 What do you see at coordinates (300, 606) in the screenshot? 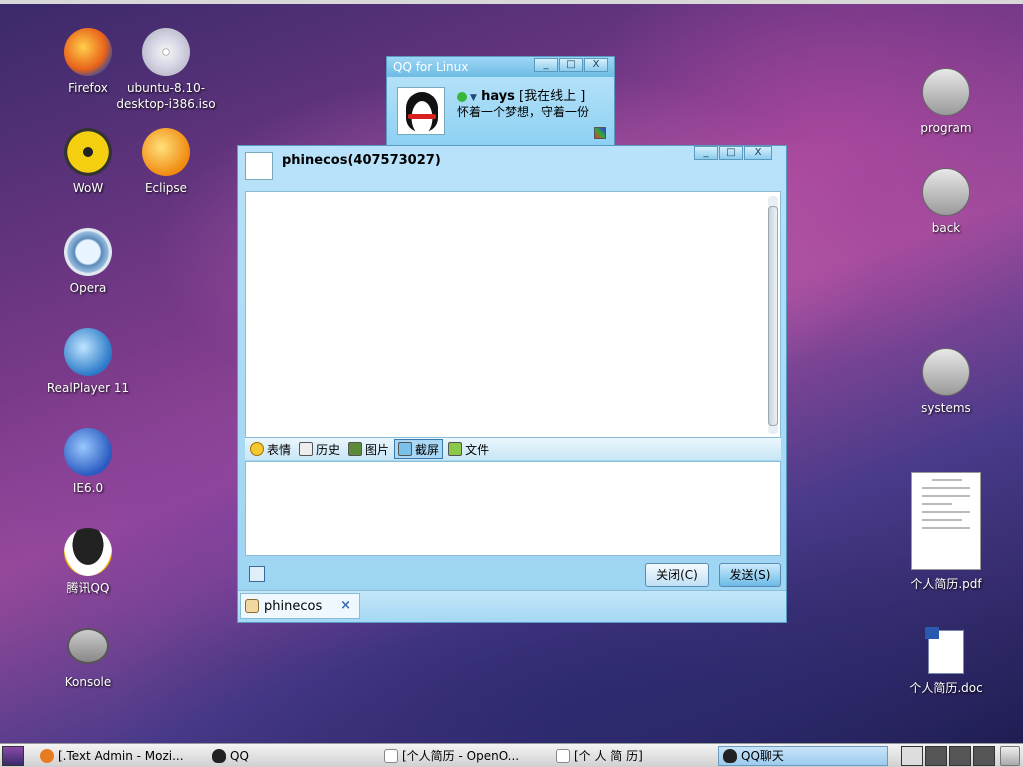
I see `chat-tab-phinecos: phinecos ×` at bounding box center [300, 606].